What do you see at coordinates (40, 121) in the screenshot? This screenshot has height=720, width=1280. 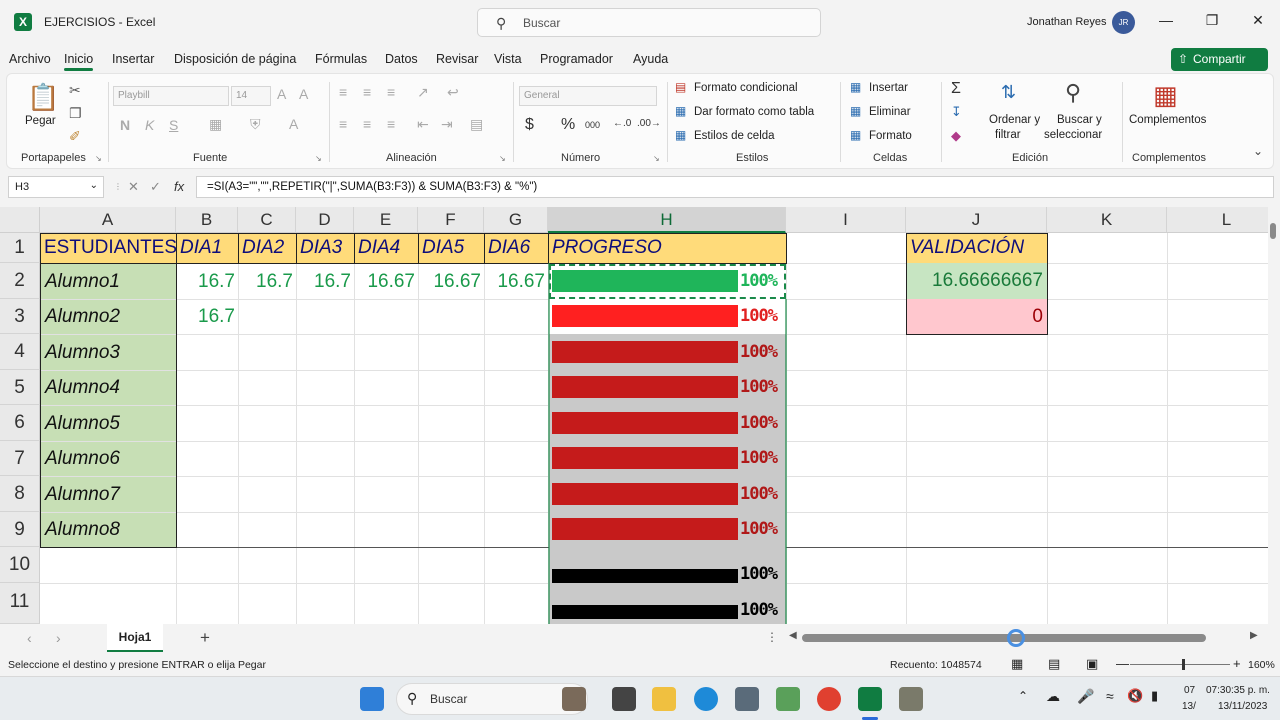 I see `paste-label: Pegar` at bounding box center [40, 121].